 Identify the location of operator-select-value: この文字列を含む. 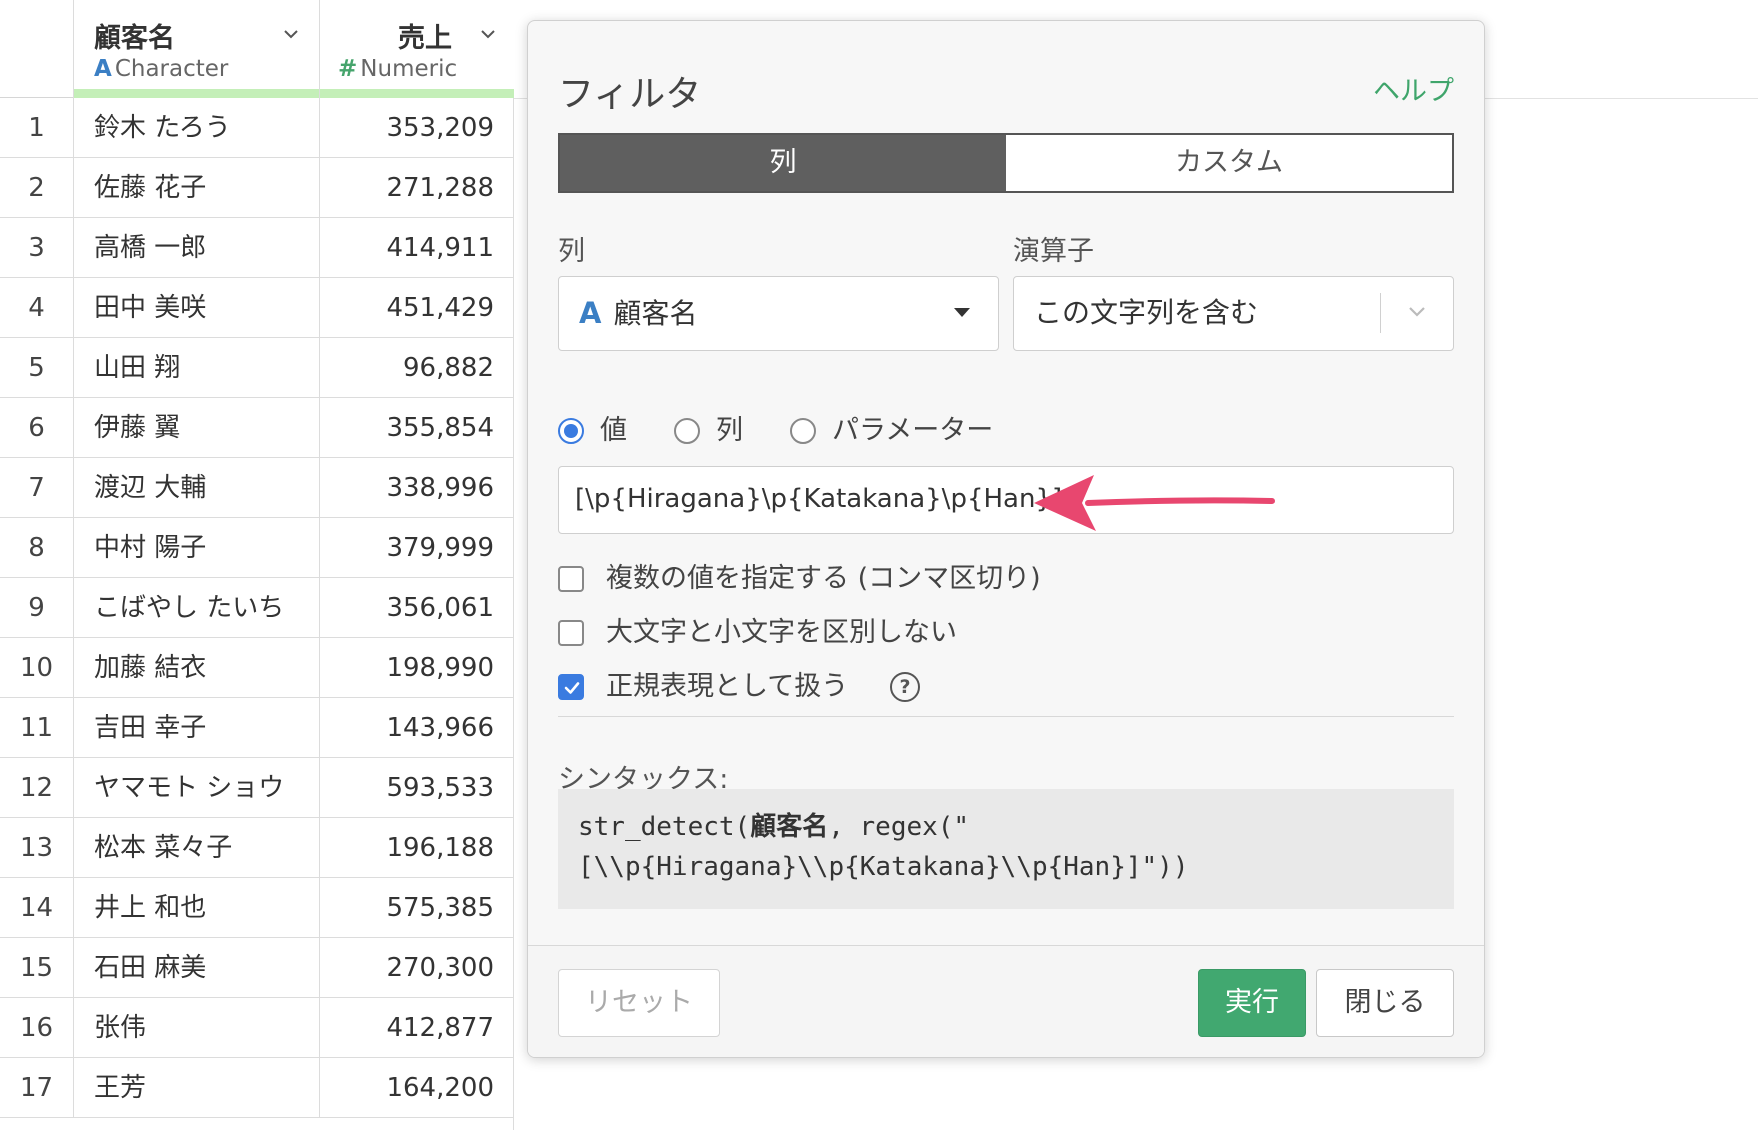
(1146, 312).